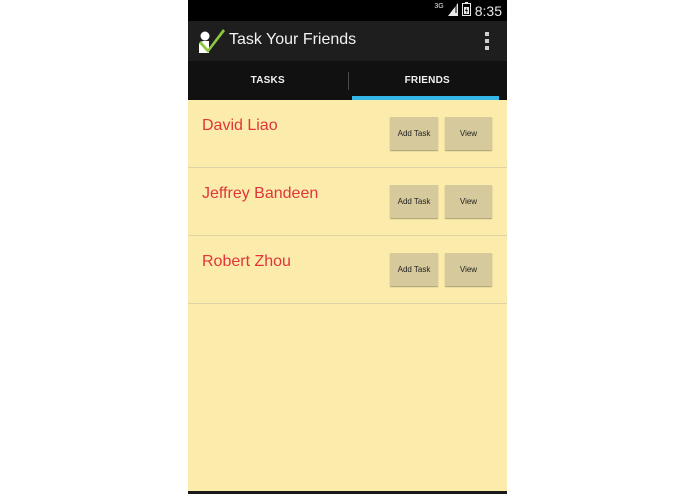 Image resolution: width=695 pixels, height=494 pixels. I want to click on status-bar: 3G 8:35, so click(347, 10).